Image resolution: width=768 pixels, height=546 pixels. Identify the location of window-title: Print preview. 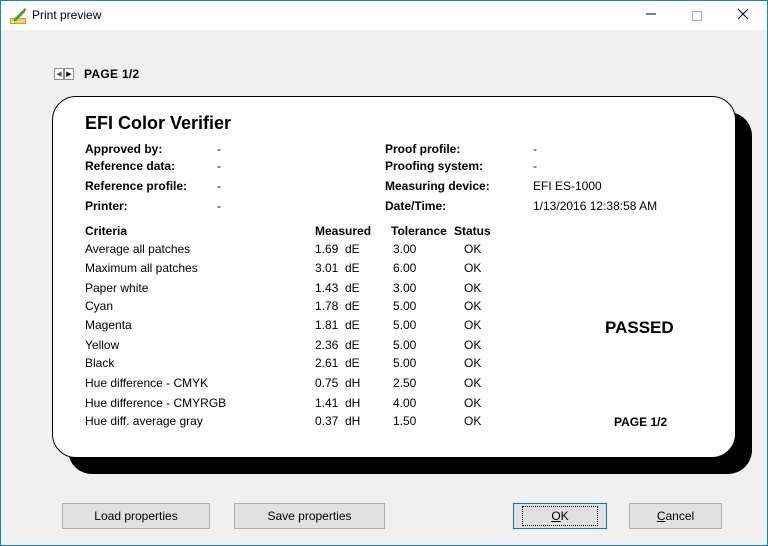
(67, 15).